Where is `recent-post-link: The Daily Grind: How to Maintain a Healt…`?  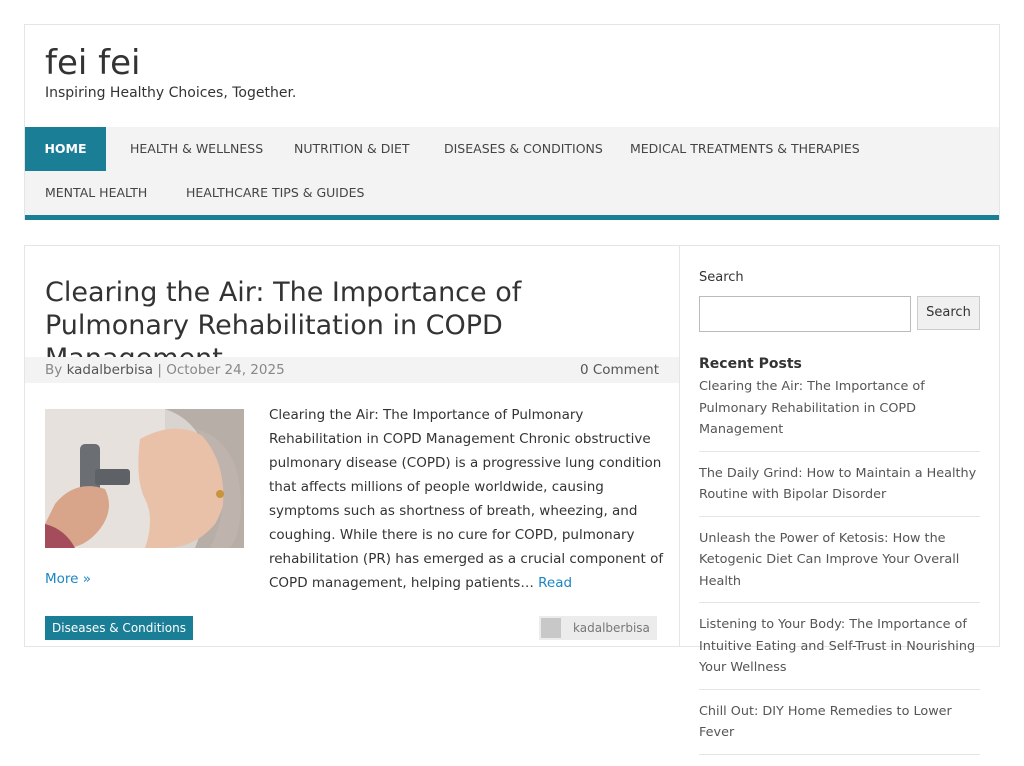 recent-post-link: The Daily Grind: How to Maintain a Healt… is located at coordinates (839, 490).